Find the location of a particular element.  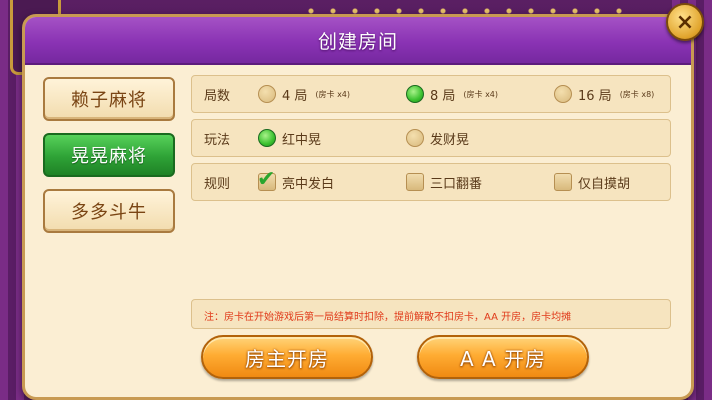

game-type-huanghuang-mahjong: 晃晃麻将 is located at coordinates (109, 155).